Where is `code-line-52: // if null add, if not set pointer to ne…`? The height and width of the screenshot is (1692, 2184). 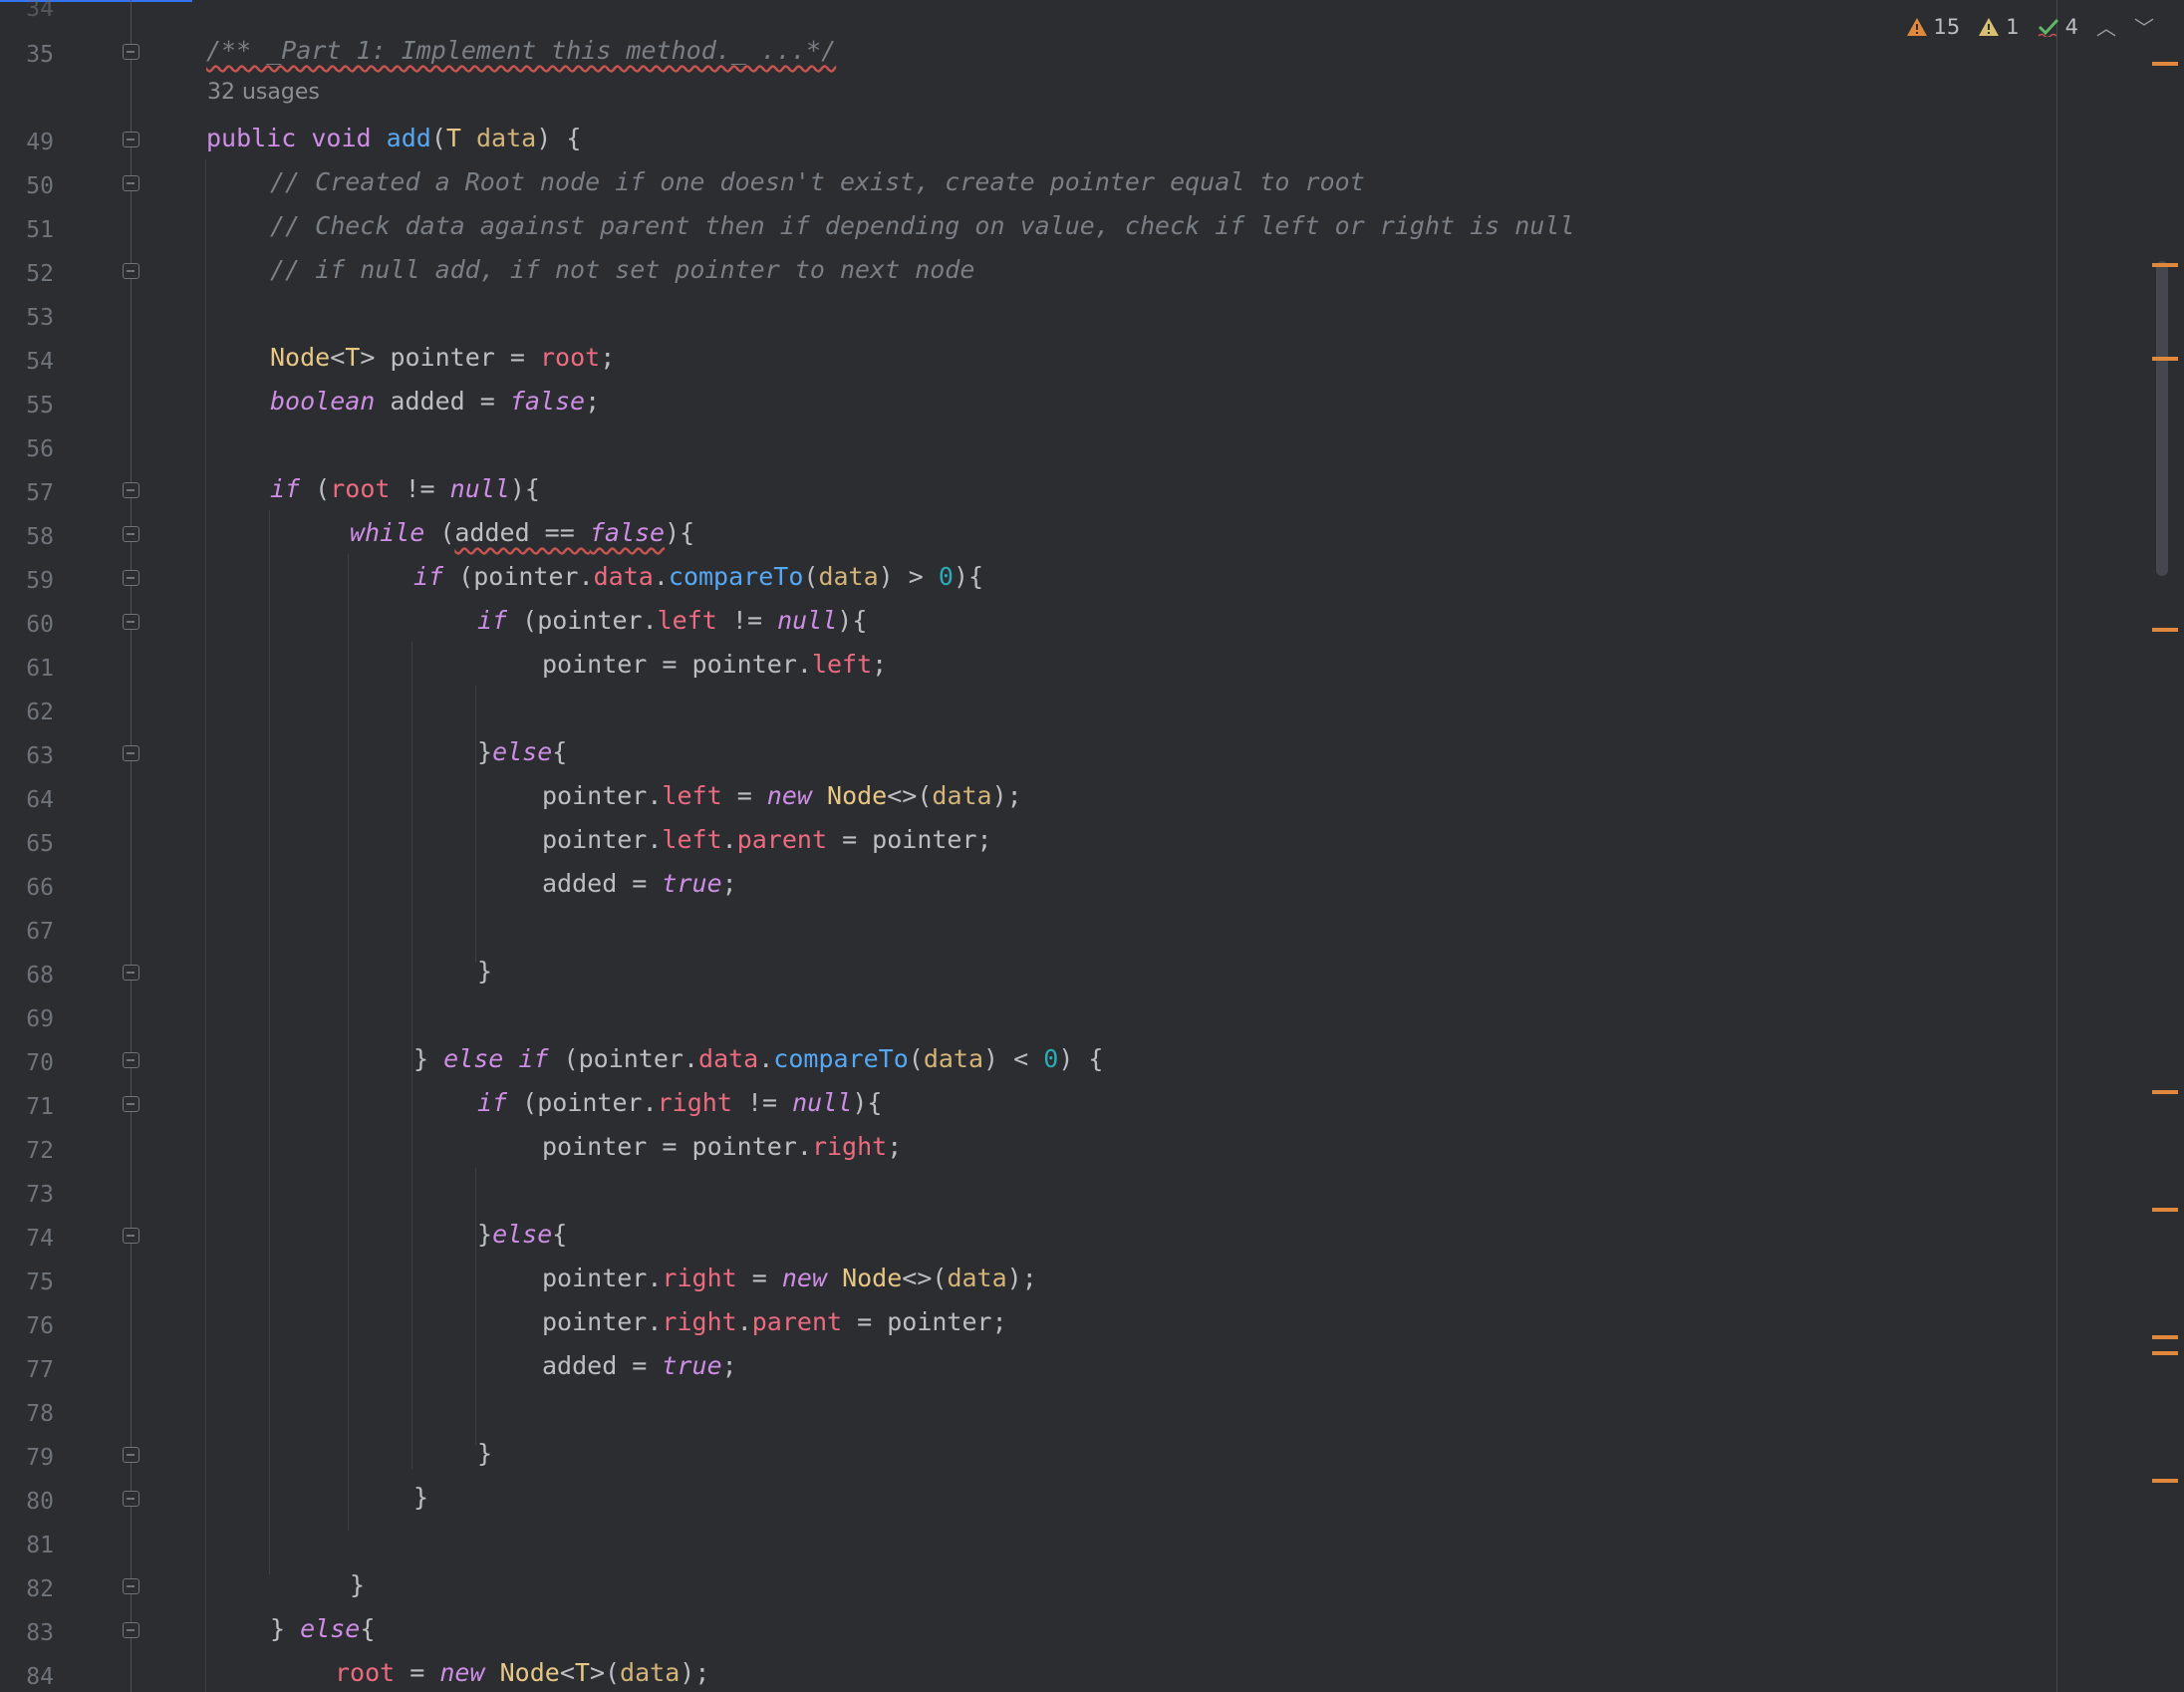
code-line-52: // if null add, if not set pointer to ne… is located at coordinates (622, 270).